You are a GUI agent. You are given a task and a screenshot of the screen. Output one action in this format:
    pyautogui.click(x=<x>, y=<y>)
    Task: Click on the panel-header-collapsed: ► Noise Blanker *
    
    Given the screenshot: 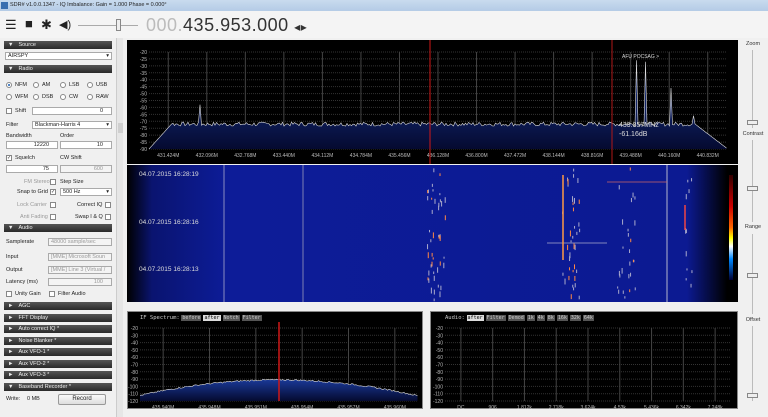 What is the action you would take?
    pyautogui.click(x=58, y=340)
    